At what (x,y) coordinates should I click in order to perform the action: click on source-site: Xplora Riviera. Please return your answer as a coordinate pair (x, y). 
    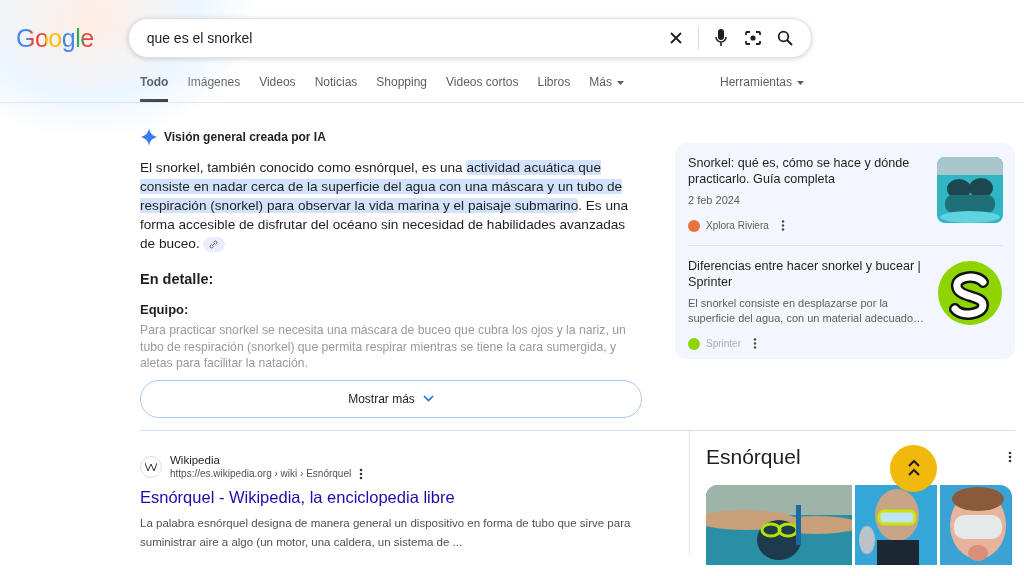
    Looking at the image, I should click on (737, 226).